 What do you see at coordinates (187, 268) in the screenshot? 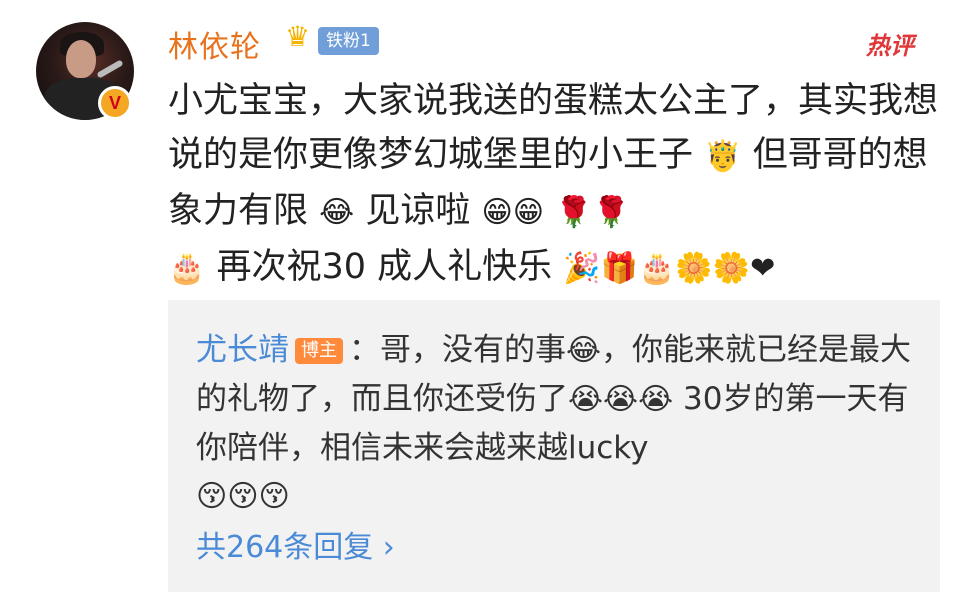
I see `cake-emoji-icon: 🎂` at bounding box center [187, 268].